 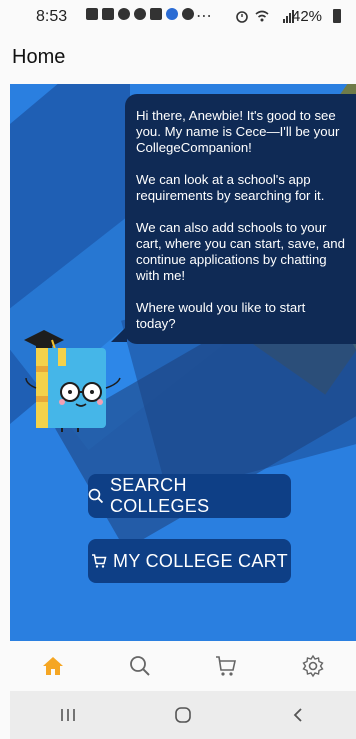 What do you see at coordinates (337, 16) in the screenshot?
I see `battery-icon` at bounding box center [337, 16].